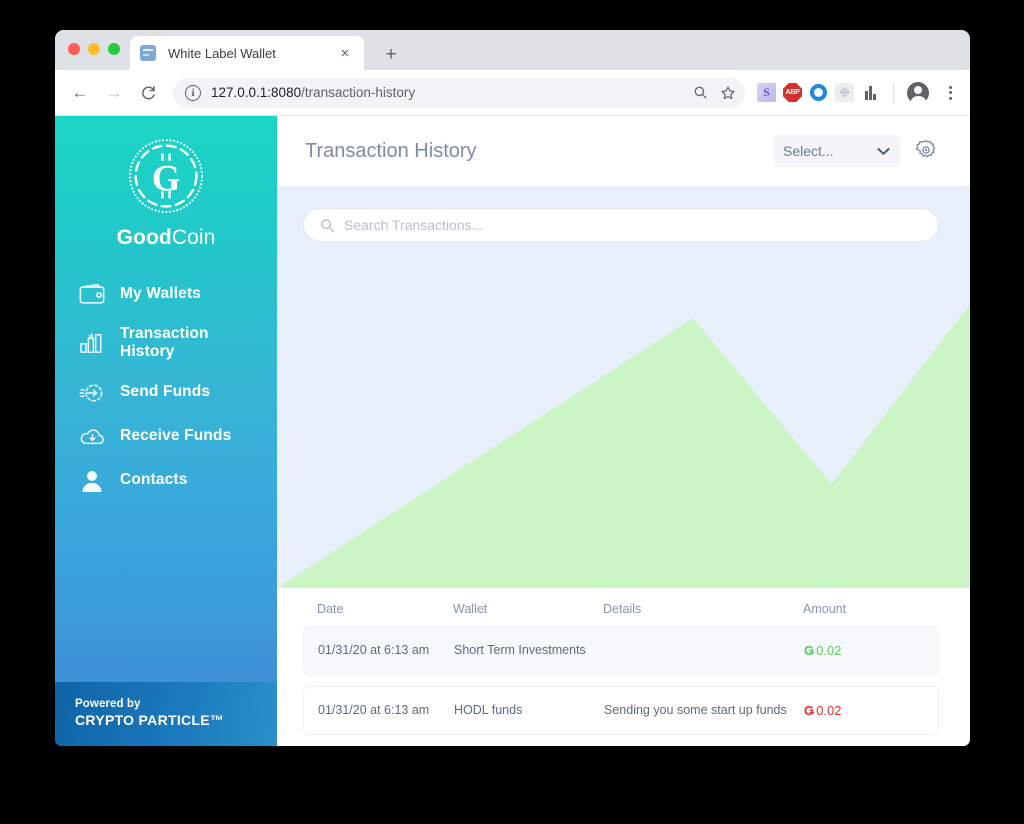  I want to click on column-header-wallet: Wallet, so click(470, 609).